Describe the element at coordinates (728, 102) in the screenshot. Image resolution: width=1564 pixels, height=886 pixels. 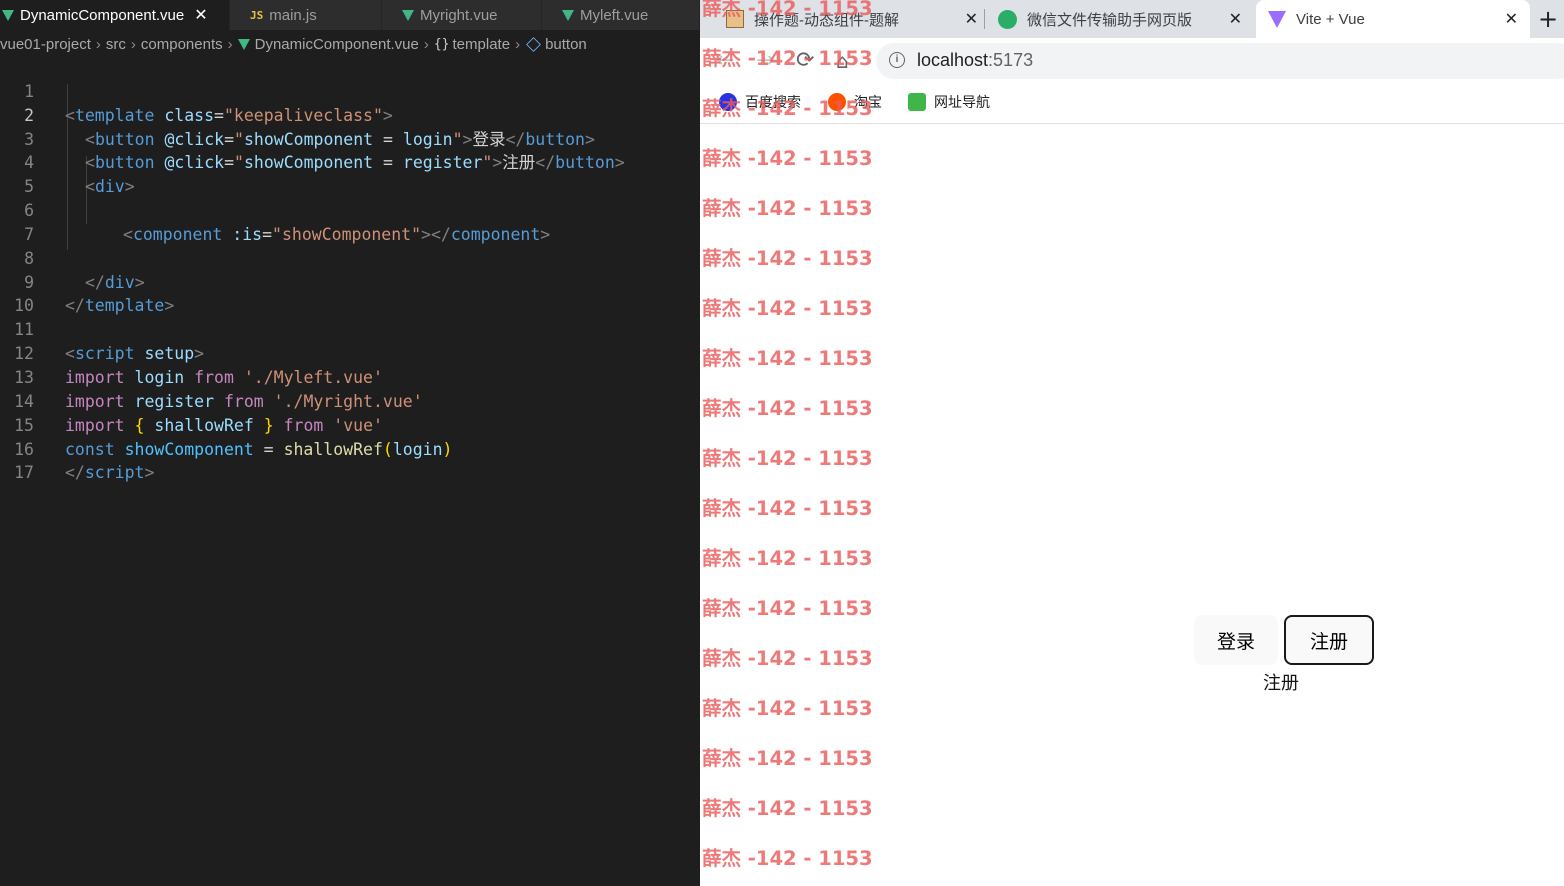
I see `baidu-icon` at that location.